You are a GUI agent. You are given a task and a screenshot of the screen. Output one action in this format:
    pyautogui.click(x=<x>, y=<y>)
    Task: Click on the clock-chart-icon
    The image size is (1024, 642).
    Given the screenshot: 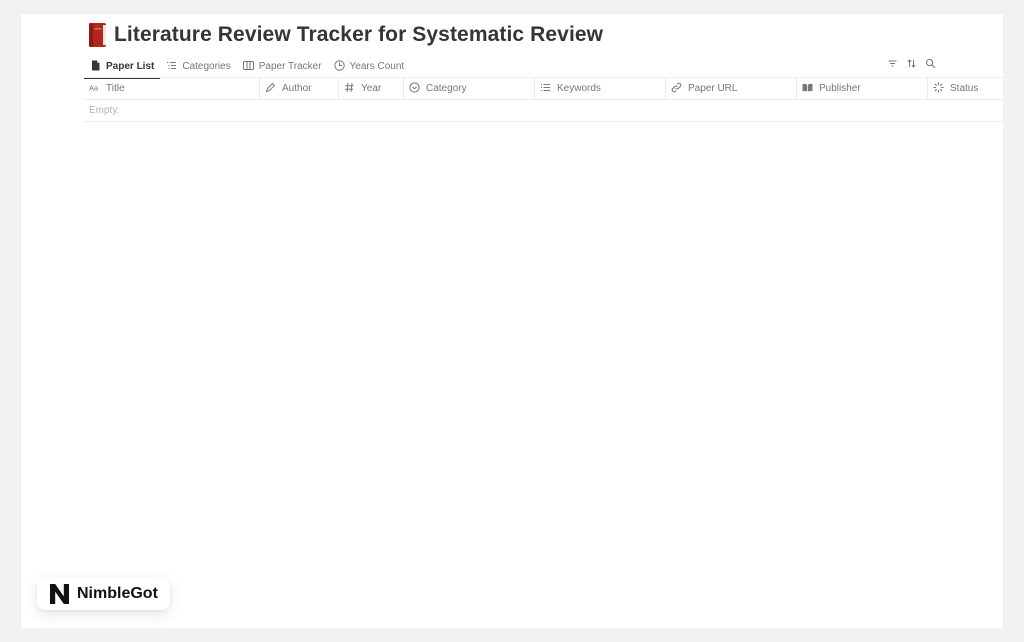 What is the action you would take?
    pyautogui.click(x=339, y=66)
    